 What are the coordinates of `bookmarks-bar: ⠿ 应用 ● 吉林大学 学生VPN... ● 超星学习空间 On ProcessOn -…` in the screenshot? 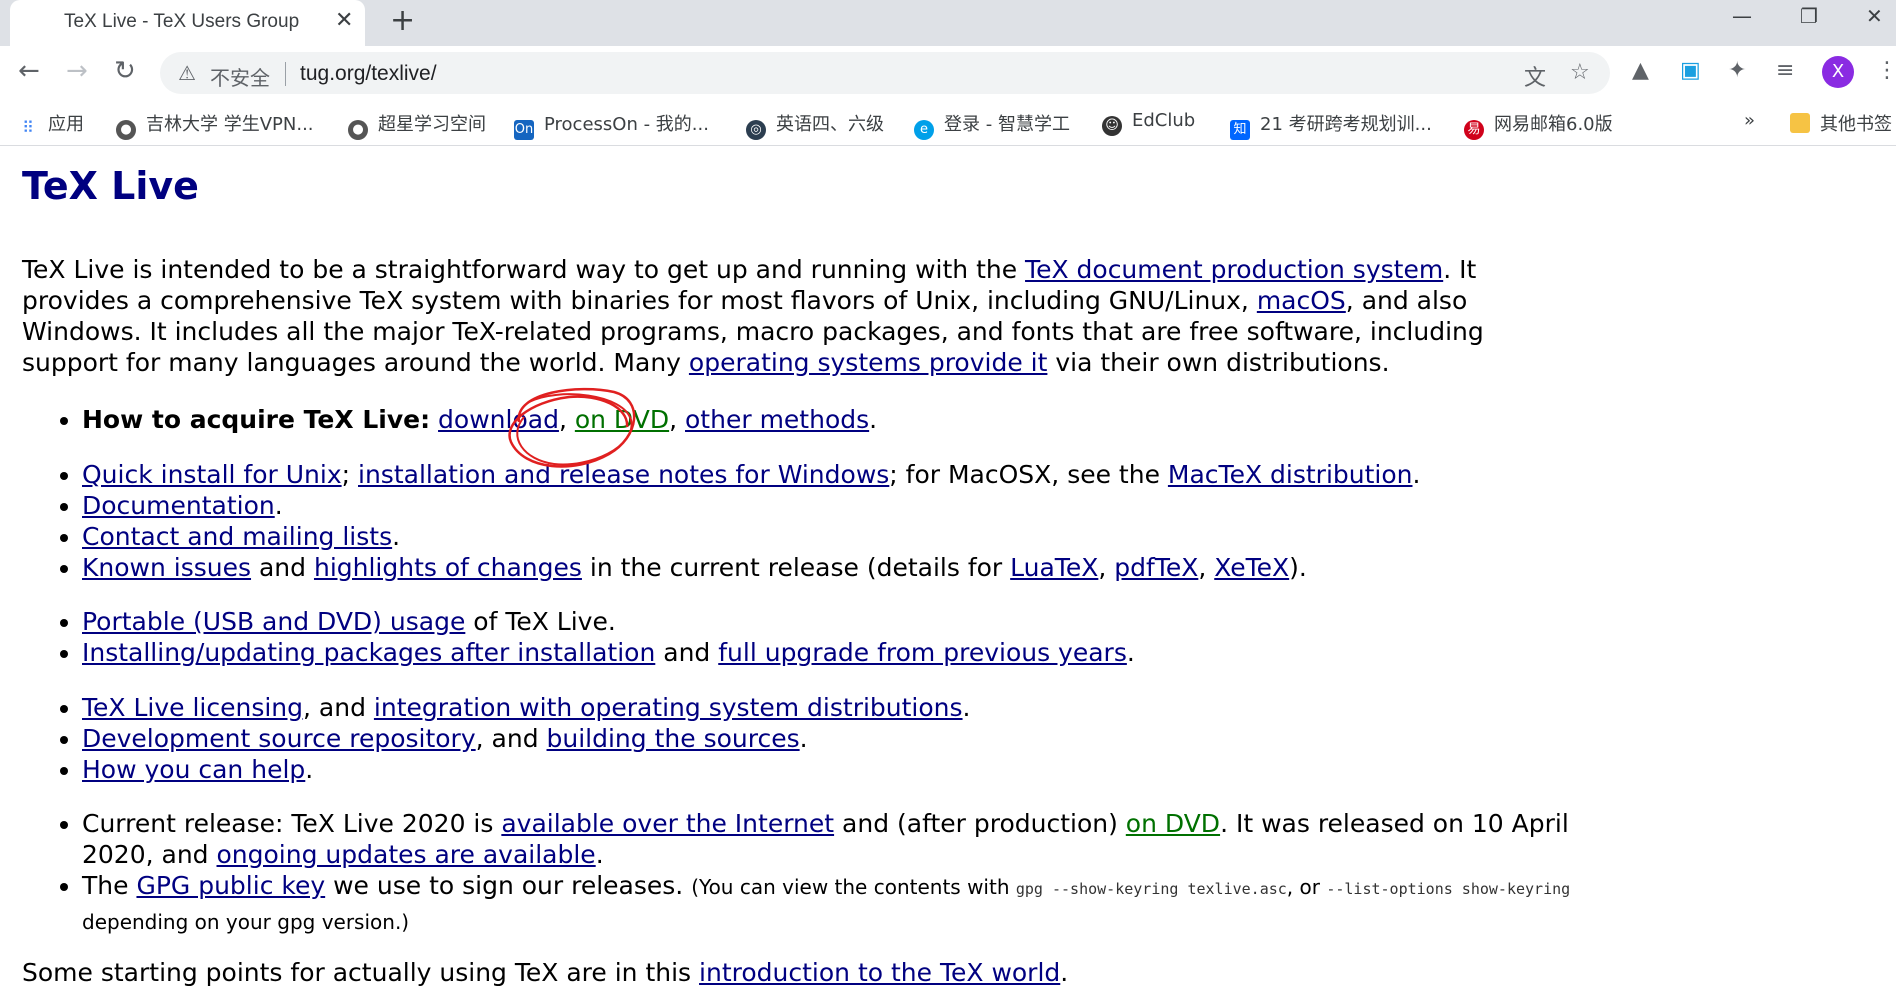 It's located at (948, 123).